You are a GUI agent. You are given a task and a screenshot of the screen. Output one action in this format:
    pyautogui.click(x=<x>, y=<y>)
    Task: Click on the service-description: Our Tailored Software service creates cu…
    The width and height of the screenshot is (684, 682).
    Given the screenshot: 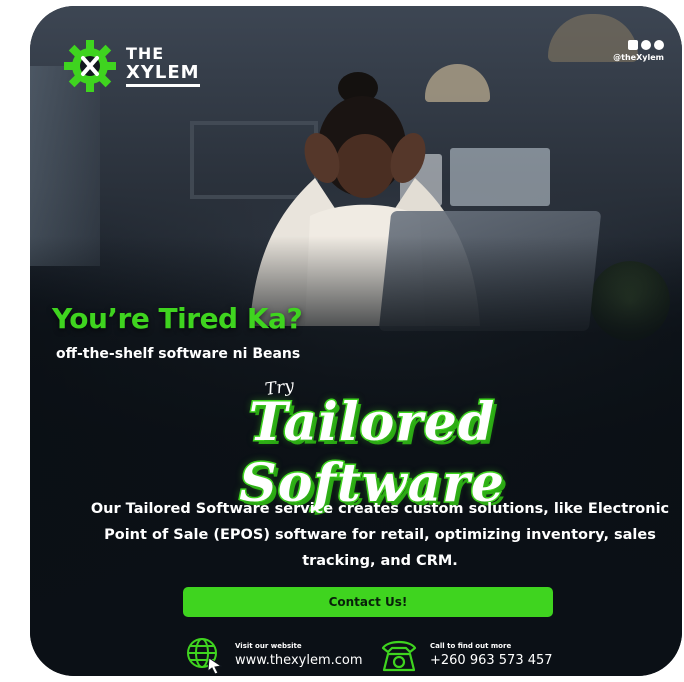 What is the action you would take?
    pyautogui.click(x=380, y=535)
    